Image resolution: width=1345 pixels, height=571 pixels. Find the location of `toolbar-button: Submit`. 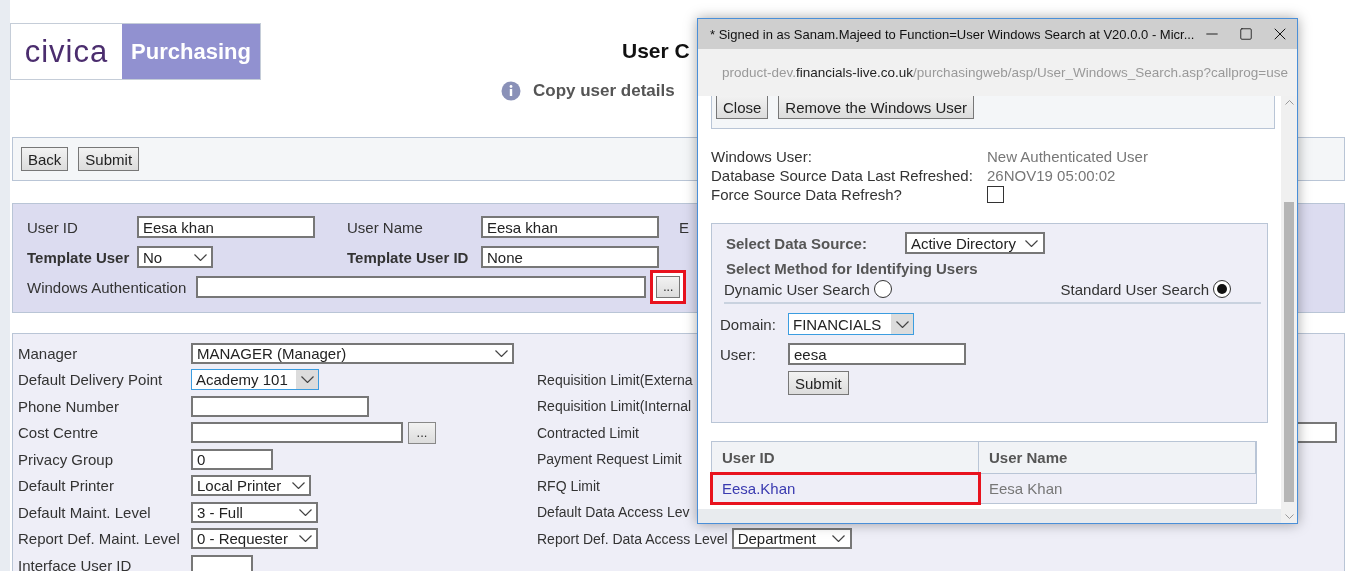

toolbar-button: Submit is located at coordinates (109, 159).